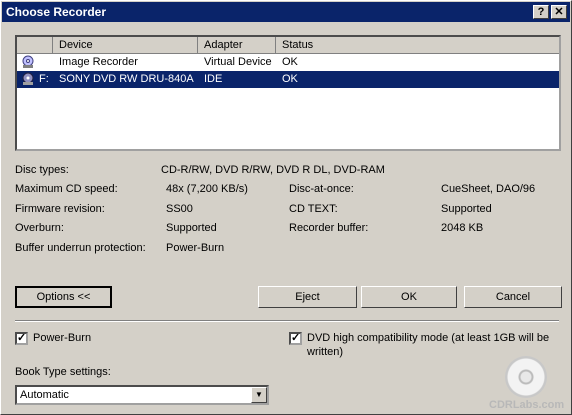  I want to click on dvd-compat-label-line2: written), so click(325, 352).